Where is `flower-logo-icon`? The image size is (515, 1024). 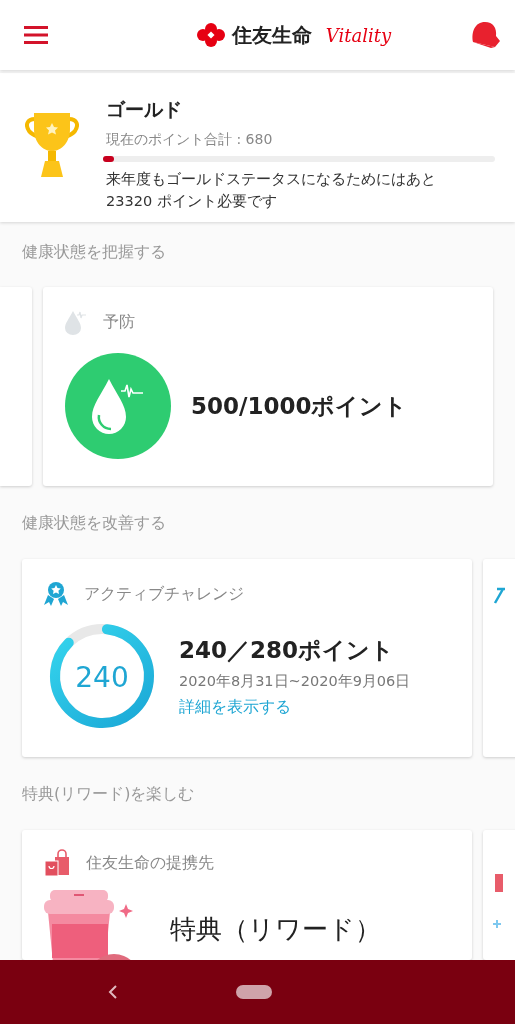
flower-logo-icon is located at coordinates (210, 35).